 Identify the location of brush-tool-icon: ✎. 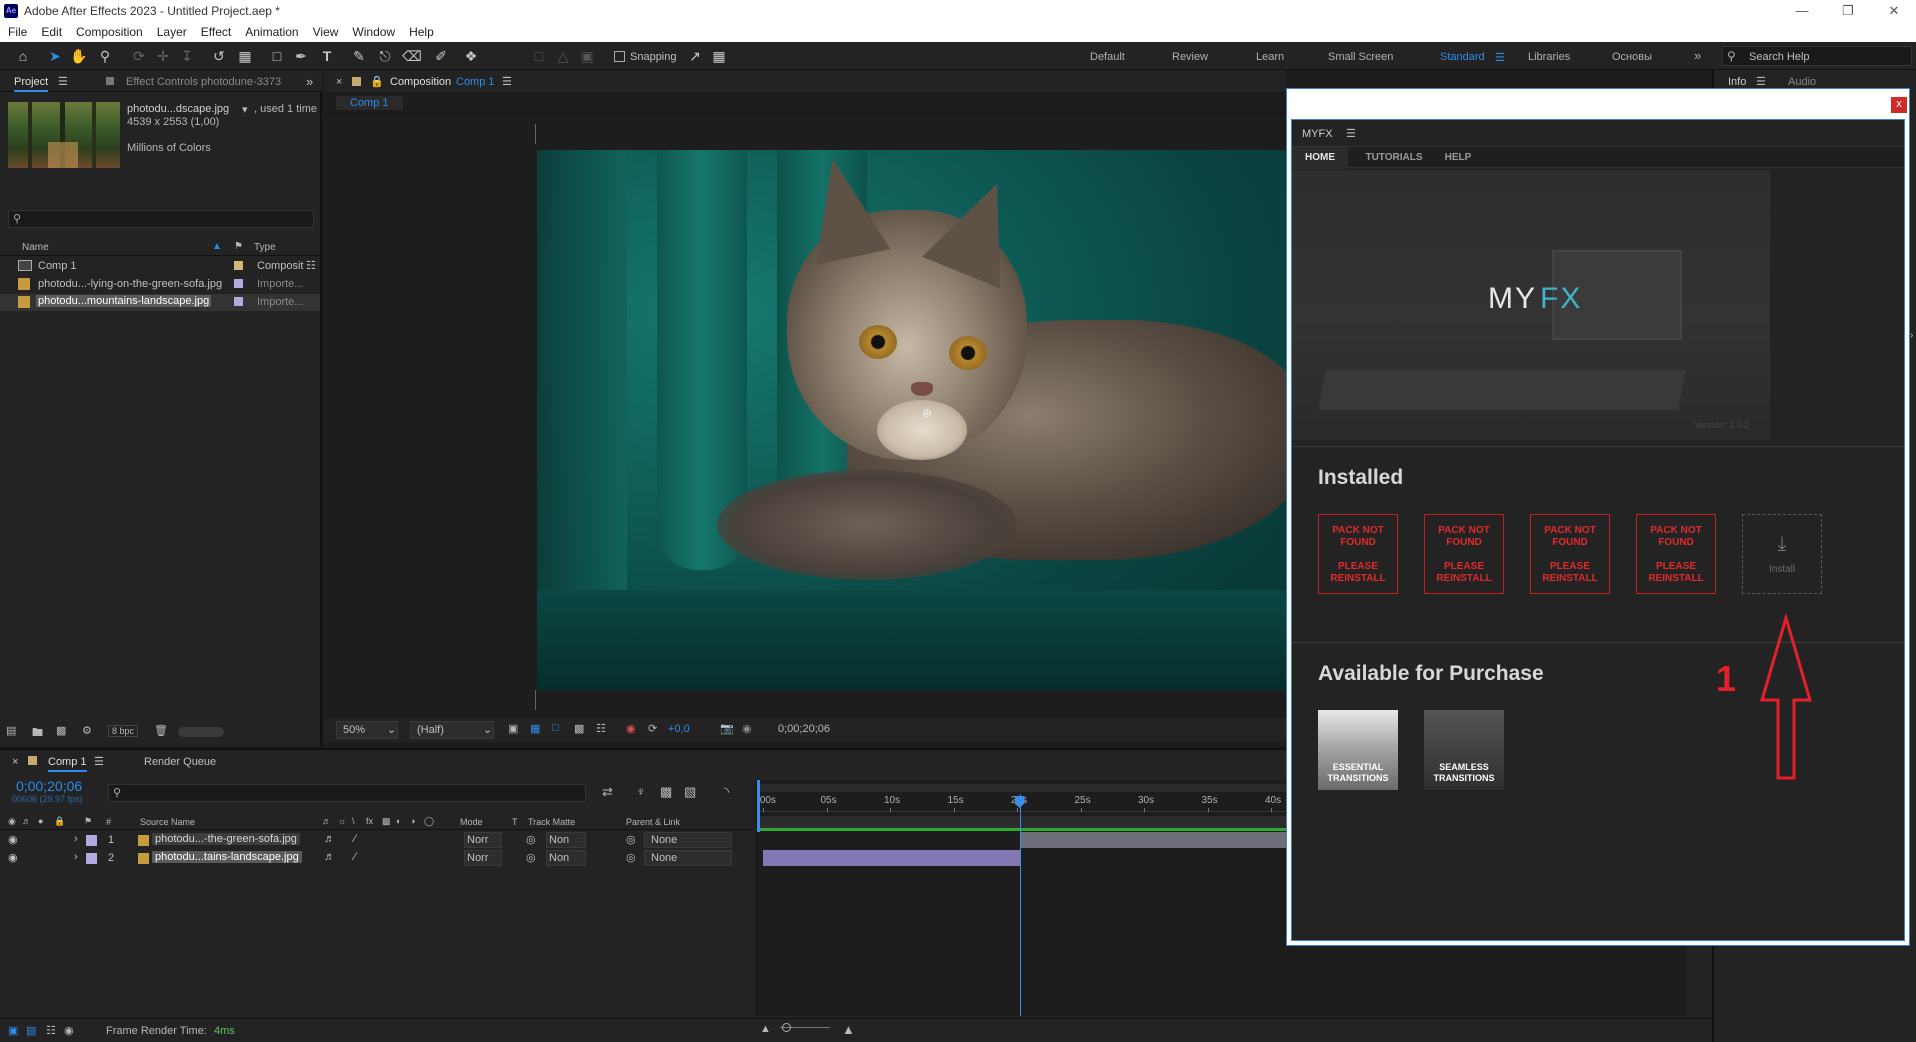
(359, 56).